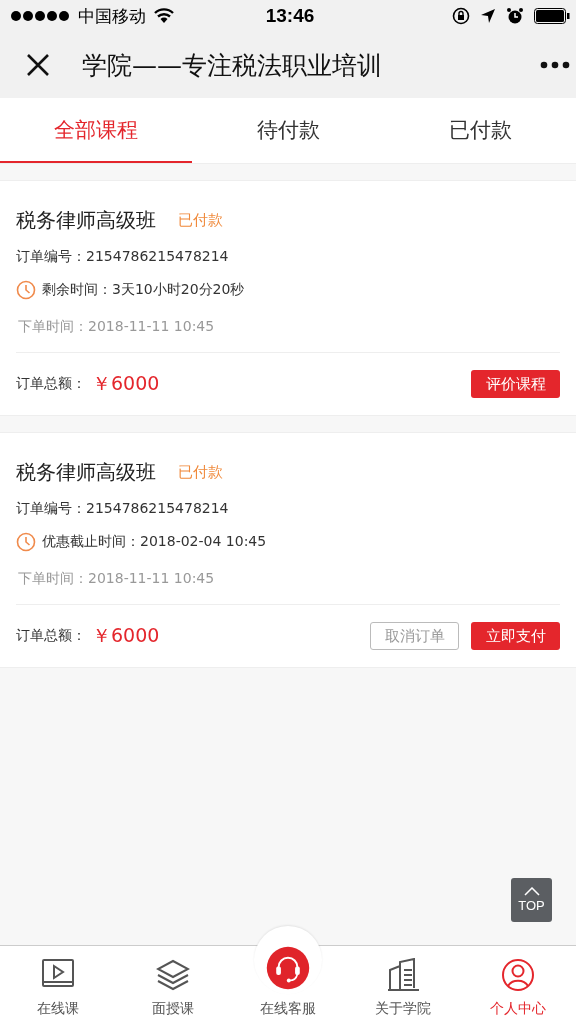 This screenshot has height=1024, width=576. What do you see at coordinates (96, 130) in the screenshot?
I see `tab: 全部课程` at bounding box center [96, 130].